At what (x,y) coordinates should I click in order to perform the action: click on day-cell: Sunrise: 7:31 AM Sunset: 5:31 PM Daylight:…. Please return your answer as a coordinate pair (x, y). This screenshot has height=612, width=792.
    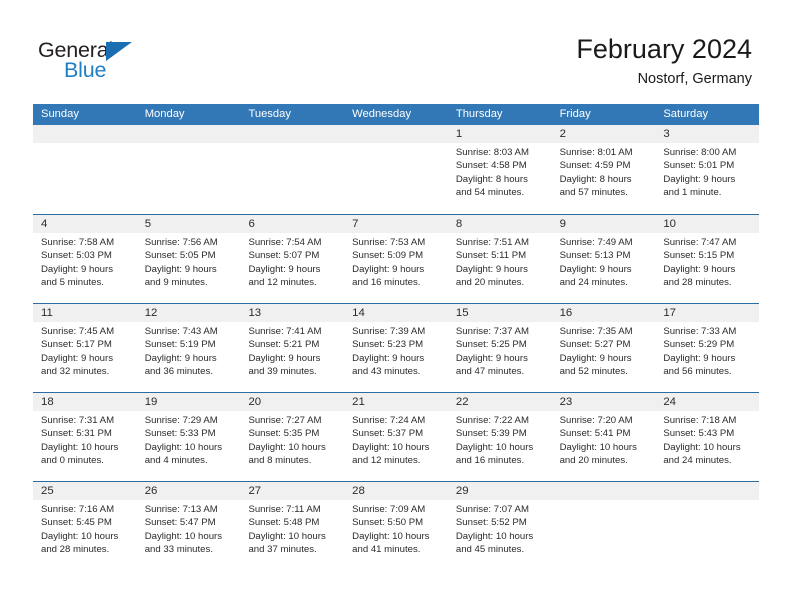
    Looking at the image, I should click on (85, 445).